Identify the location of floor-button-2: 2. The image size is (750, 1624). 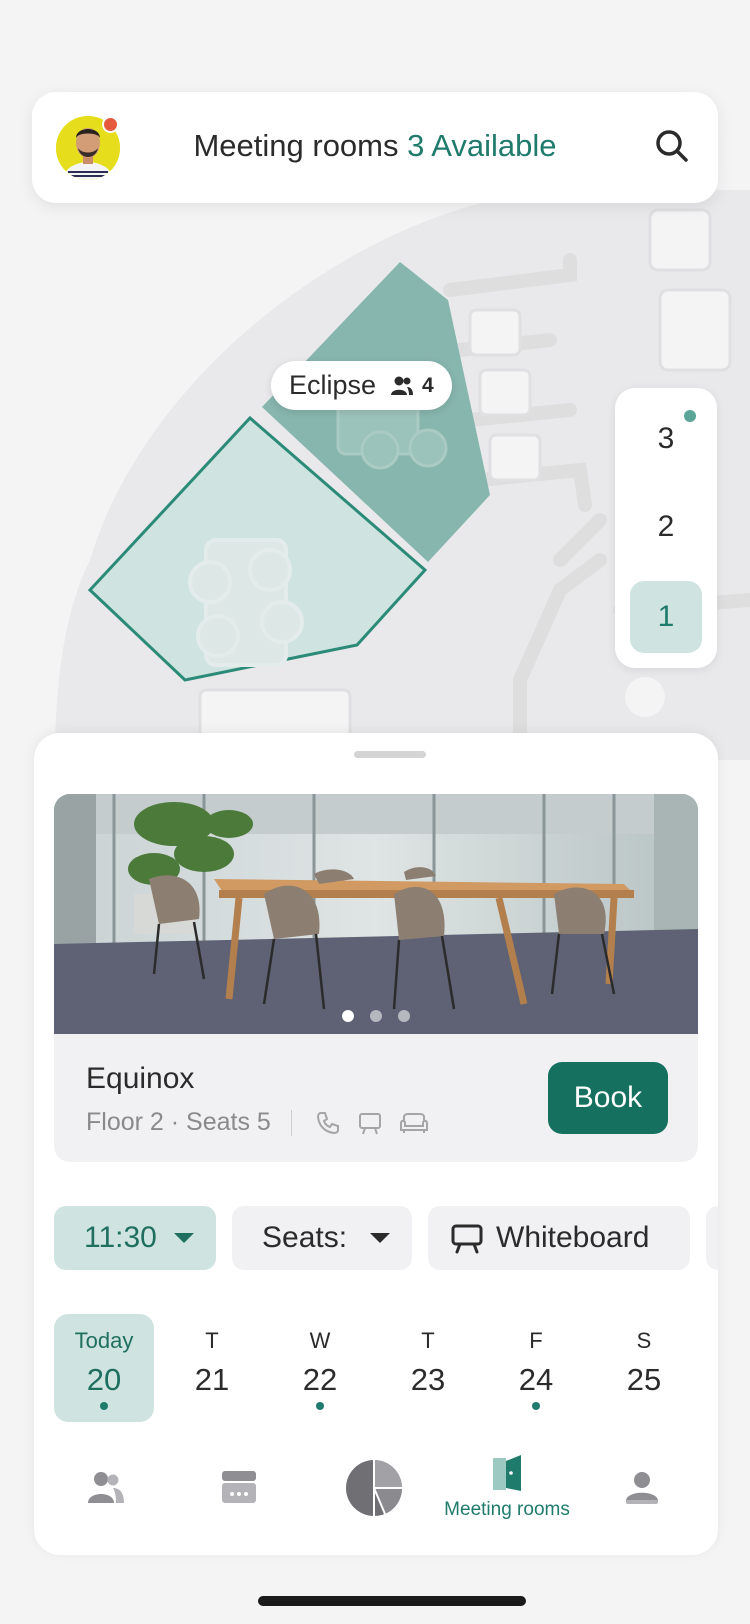
(666, 527).